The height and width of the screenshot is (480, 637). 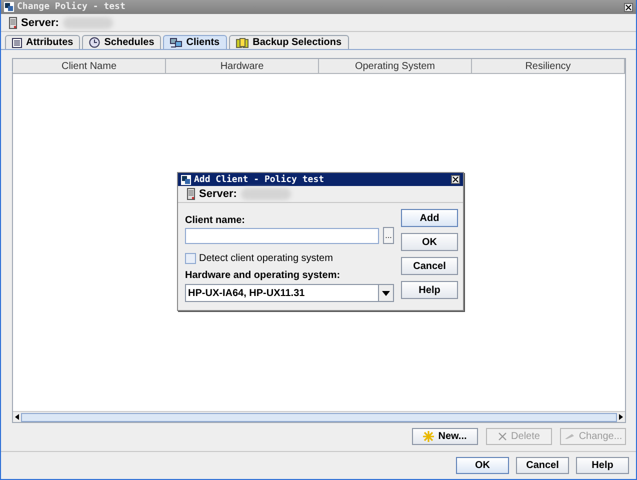 I want to click on star-icon, so click(x=428, y=436).